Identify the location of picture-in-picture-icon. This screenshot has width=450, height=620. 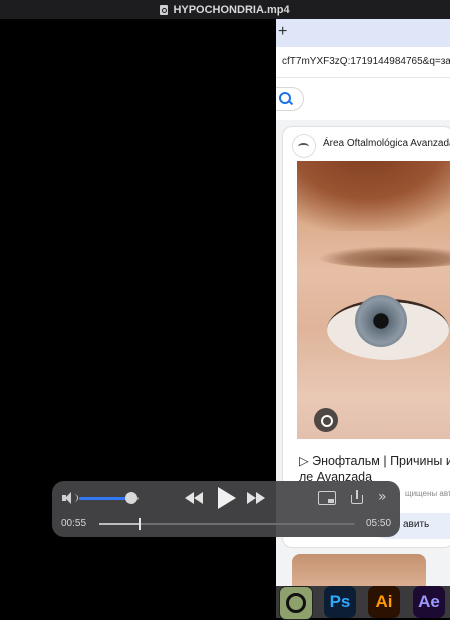
(327, 498).